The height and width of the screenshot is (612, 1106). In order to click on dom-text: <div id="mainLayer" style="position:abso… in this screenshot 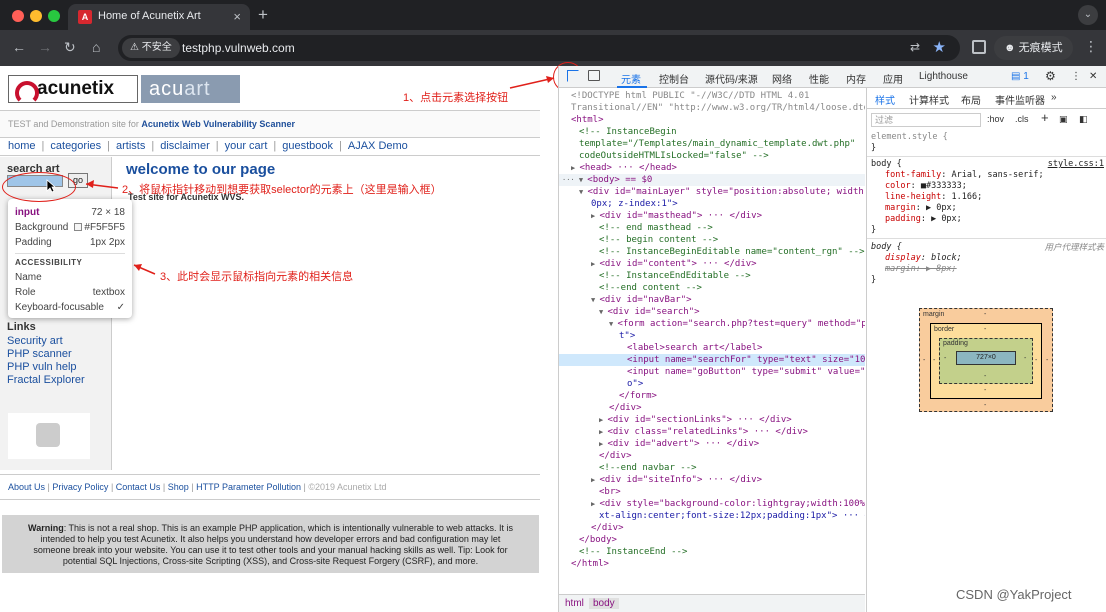, I will do `click(726, 192)`.